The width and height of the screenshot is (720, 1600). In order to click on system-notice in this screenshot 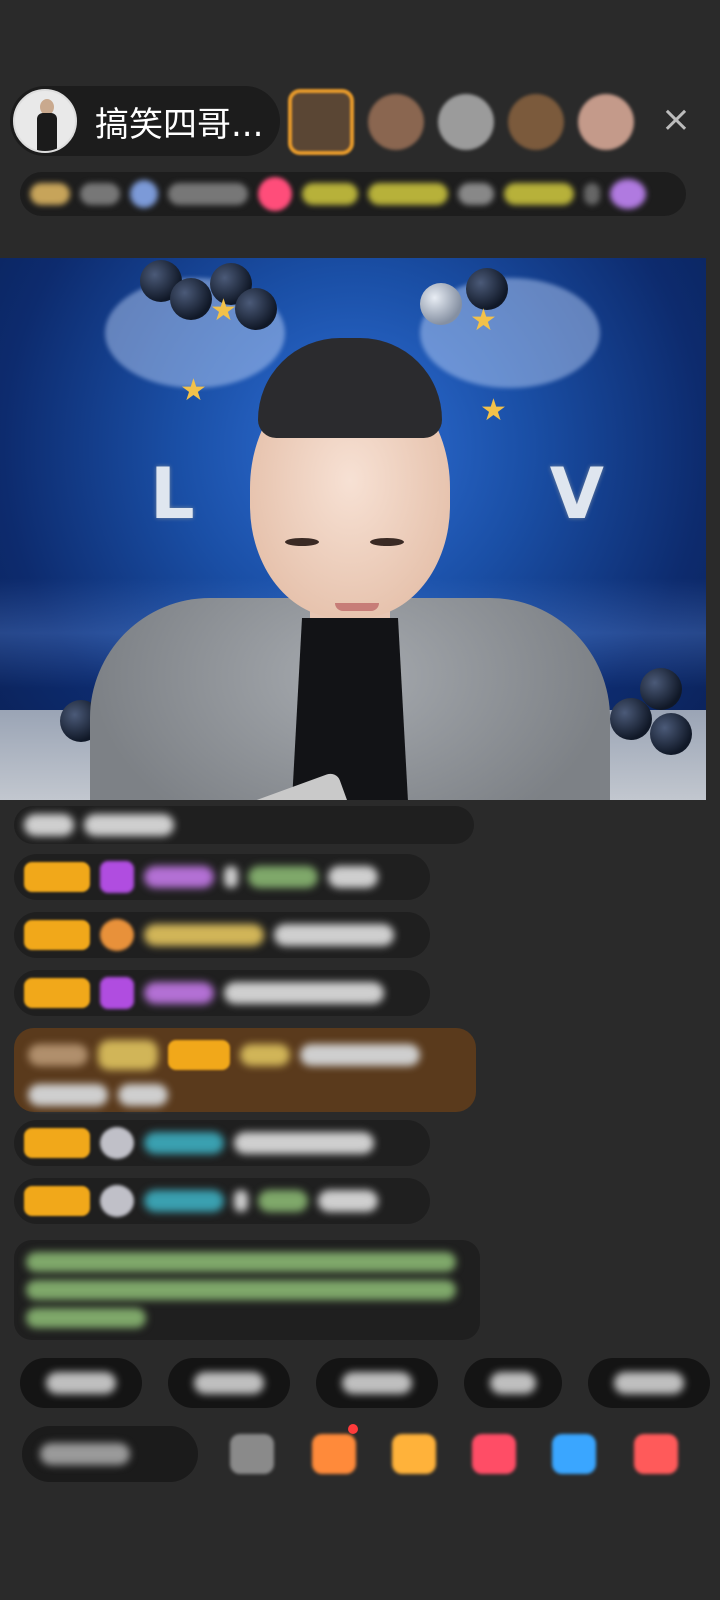, I will do `click(247, 1290)`.